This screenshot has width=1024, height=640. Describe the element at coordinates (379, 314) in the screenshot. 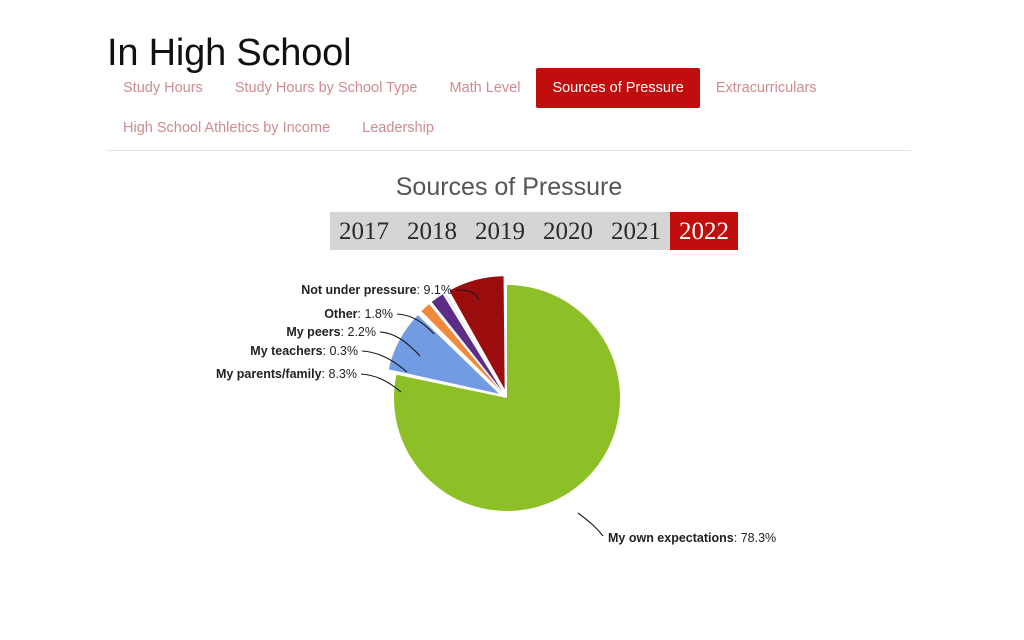

I see `pie-label-pct-other: 1.8%` at that location.